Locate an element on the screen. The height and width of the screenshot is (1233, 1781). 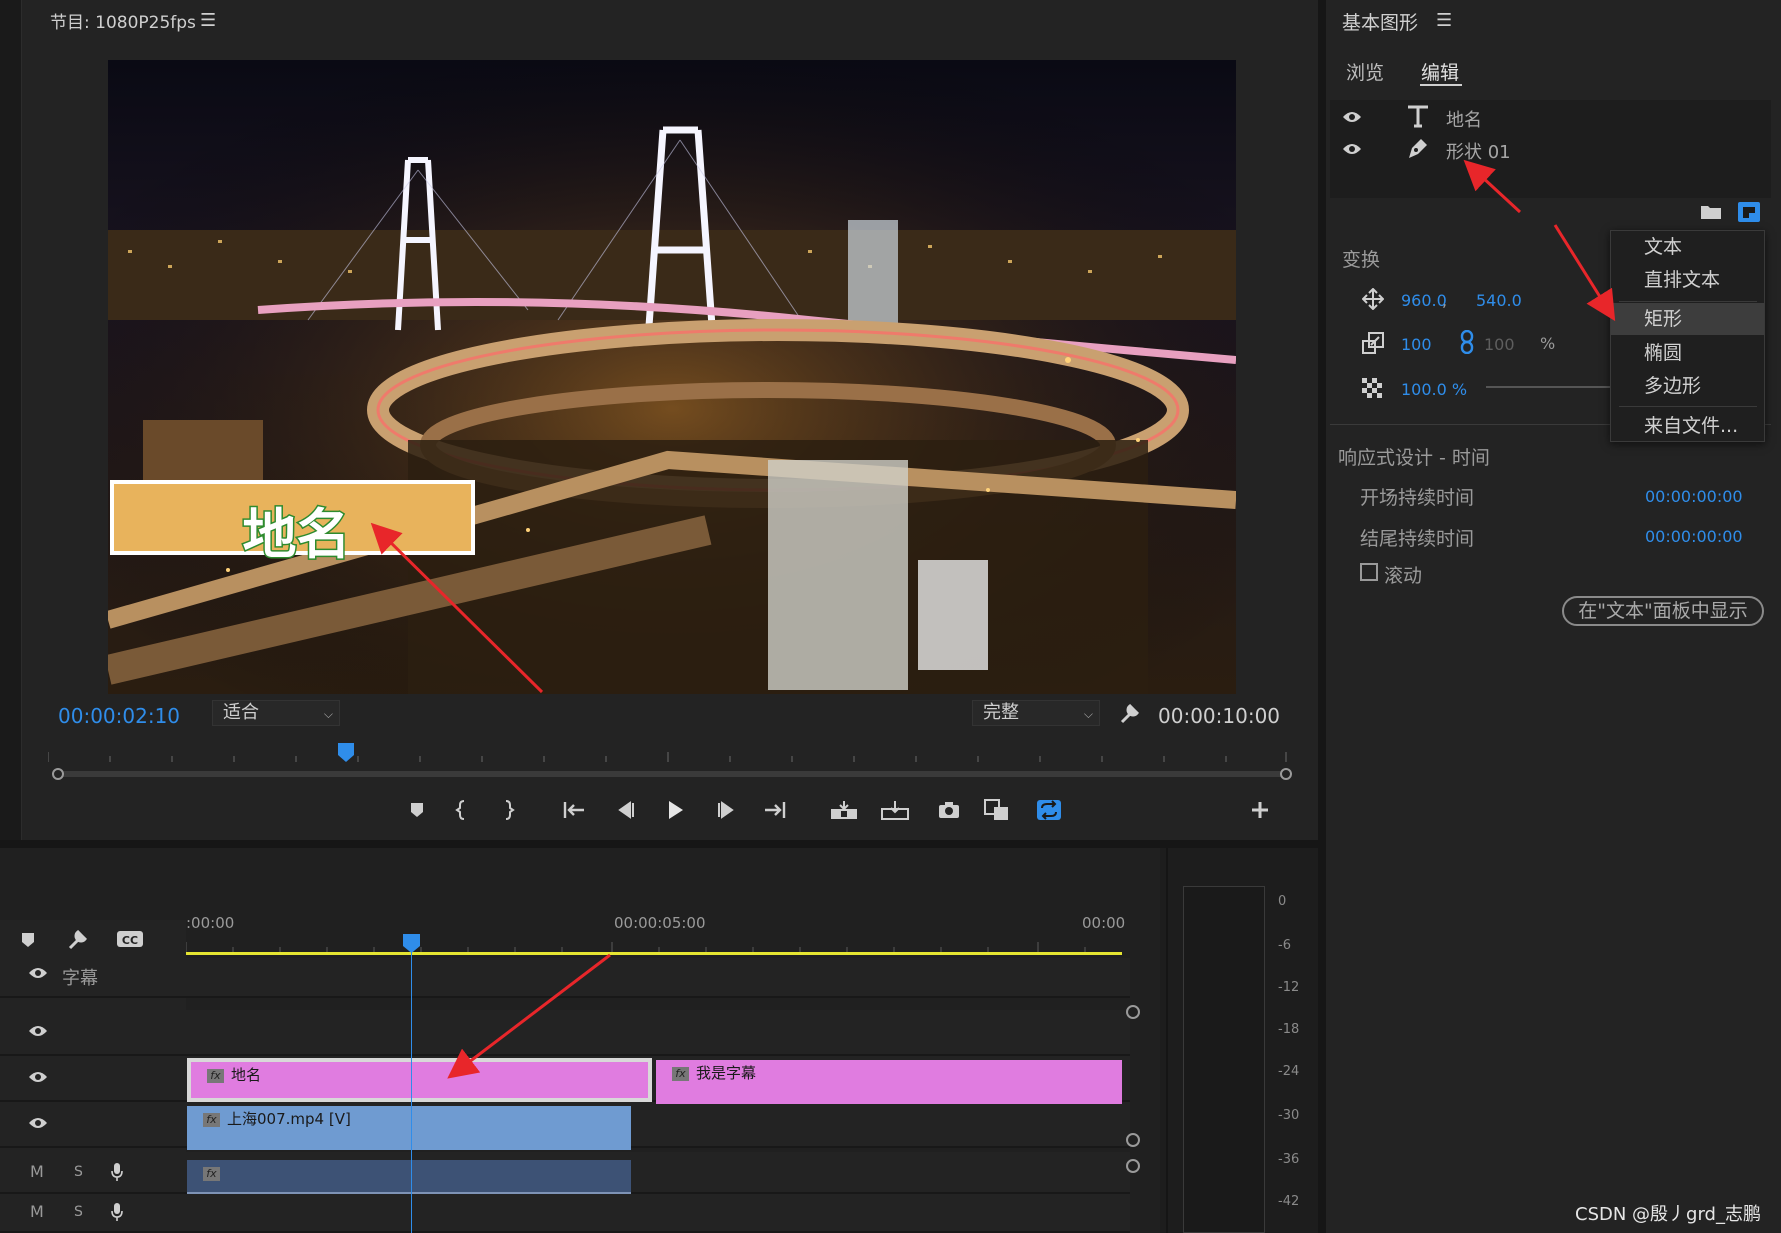
position-x-value: 960.0 is located at coordinates (1424, 300).